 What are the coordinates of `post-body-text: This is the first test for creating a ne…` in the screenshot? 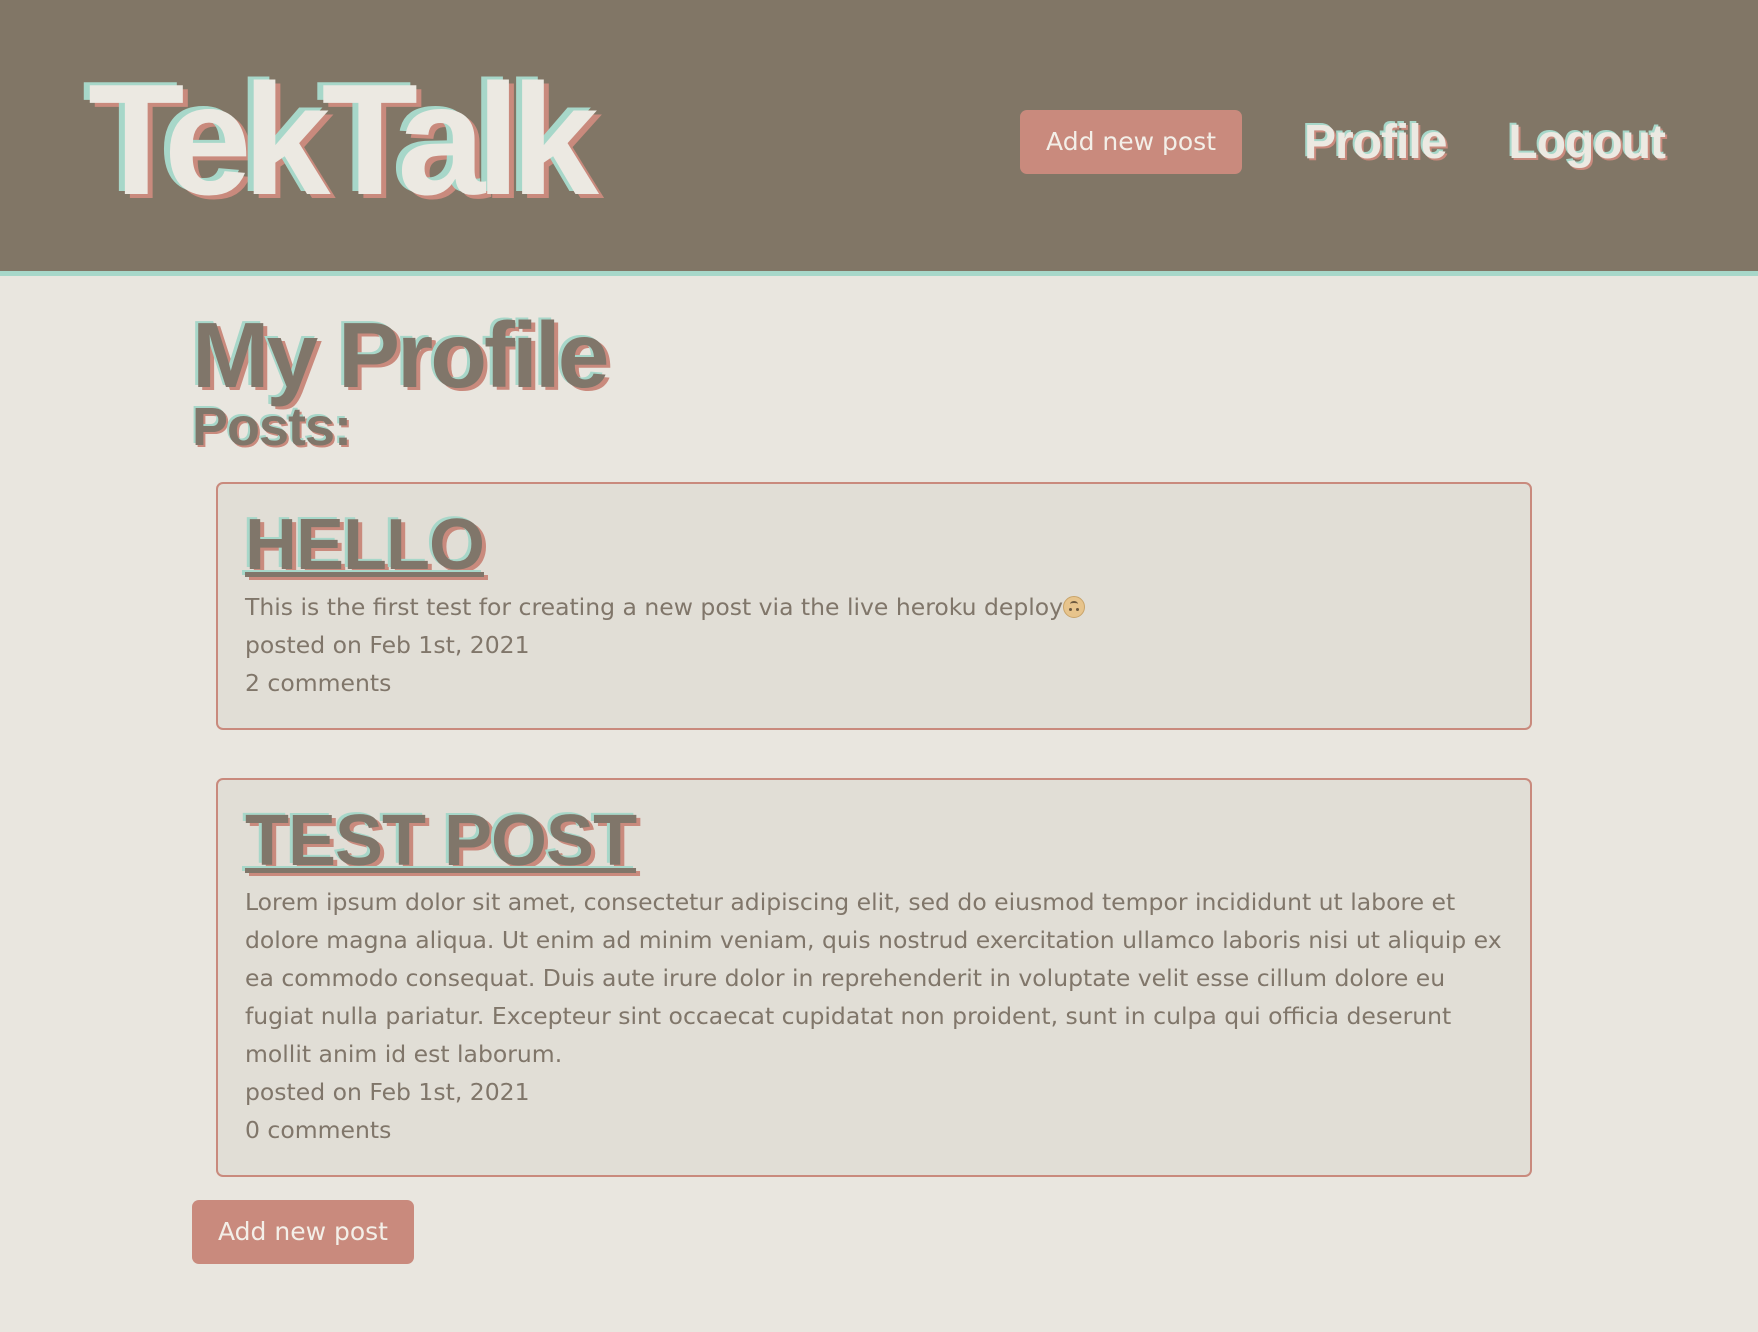 It's located at (654, 606).